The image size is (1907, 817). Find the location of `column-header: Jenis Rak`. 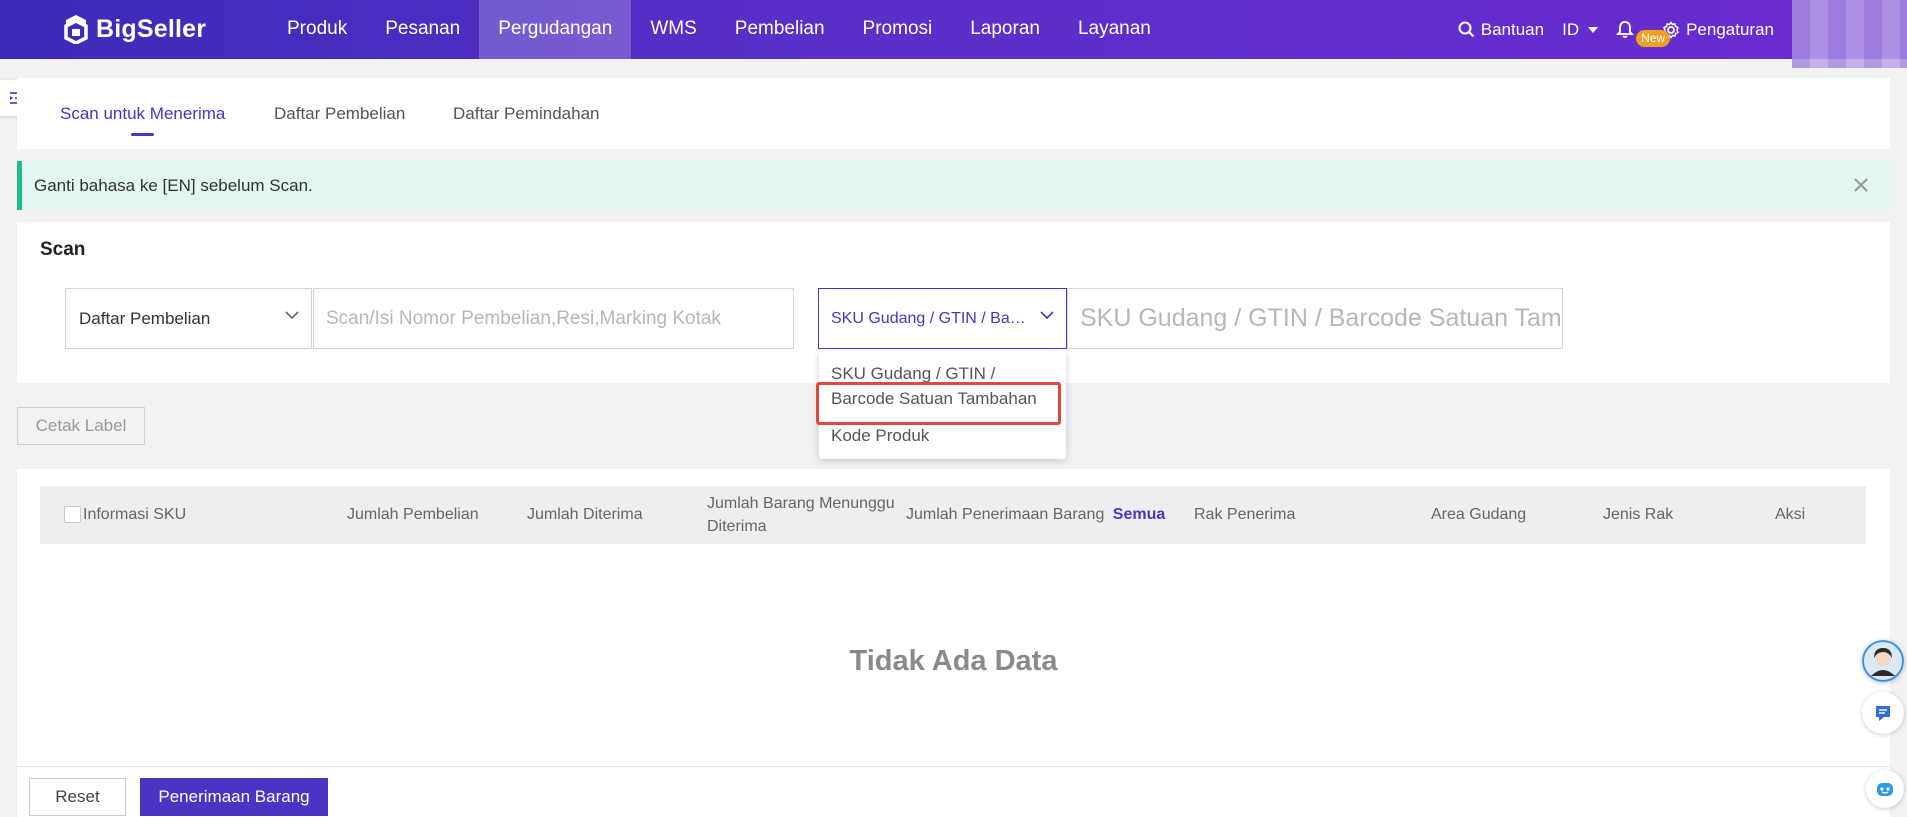

column-header: Jenis Rak is located at coordinates (1638, 514).